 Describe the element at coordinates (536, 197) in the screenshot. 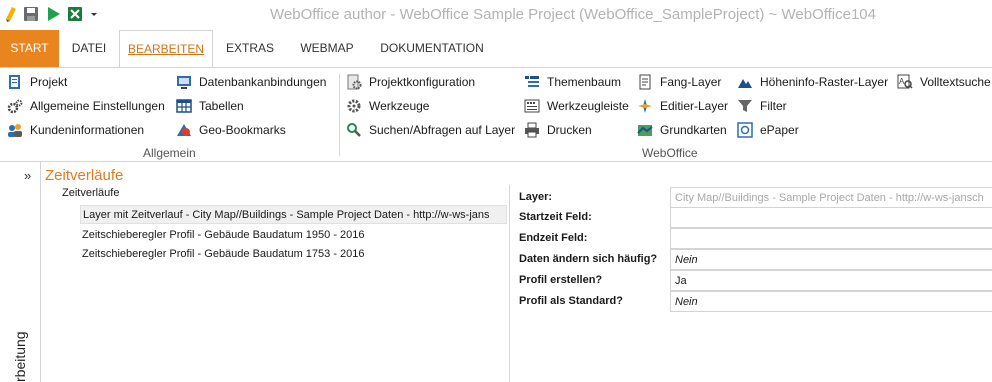

I see `prop-label-layer: Layer:` at that location.